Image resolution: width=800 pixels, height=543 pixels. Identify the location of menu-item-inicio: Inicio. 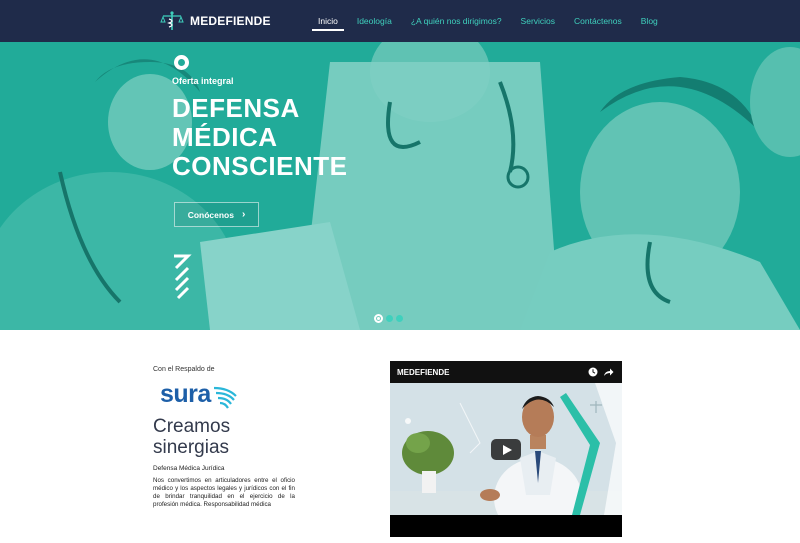
(328, 21).